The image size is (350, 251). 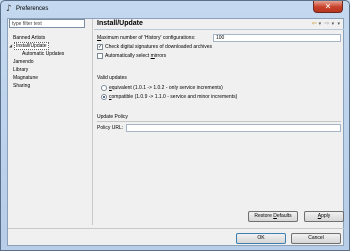 What do you see at coordinates (314, 23) in the screenshot?
I see `back-arrow-icon: ⇦` at bounding box center [314, 23].